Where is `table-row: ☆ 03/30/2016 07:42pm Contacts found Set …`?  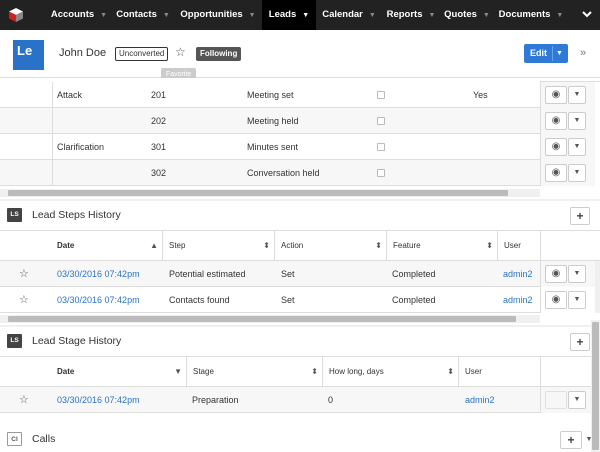
table-row: ☆ 03/30/2016 07:42pm Contacts found Set … is located at coordinates (270, 300).